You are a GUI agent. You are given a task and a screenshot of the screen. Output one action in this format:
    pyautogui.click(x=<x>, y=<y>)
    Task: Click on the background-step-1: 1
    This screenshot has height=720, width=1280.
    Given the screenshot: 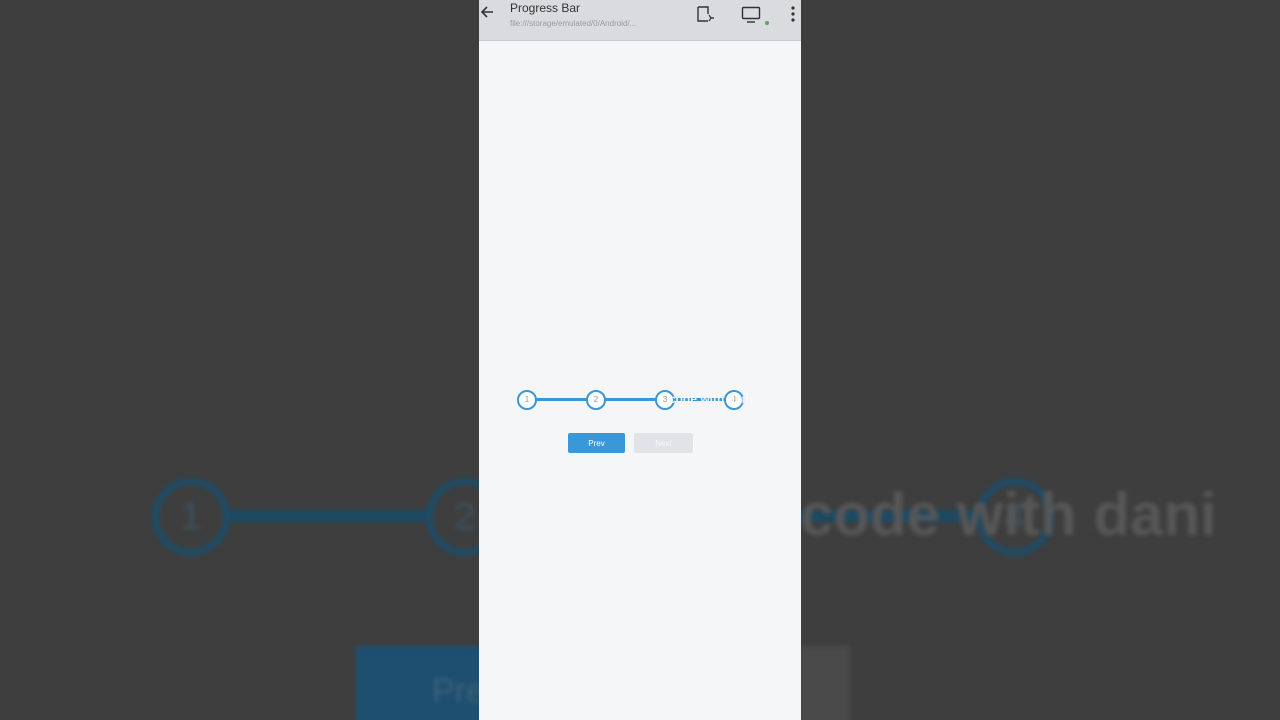 What is the action you would take?
    pyautogui.click(x=191, y=517)
    